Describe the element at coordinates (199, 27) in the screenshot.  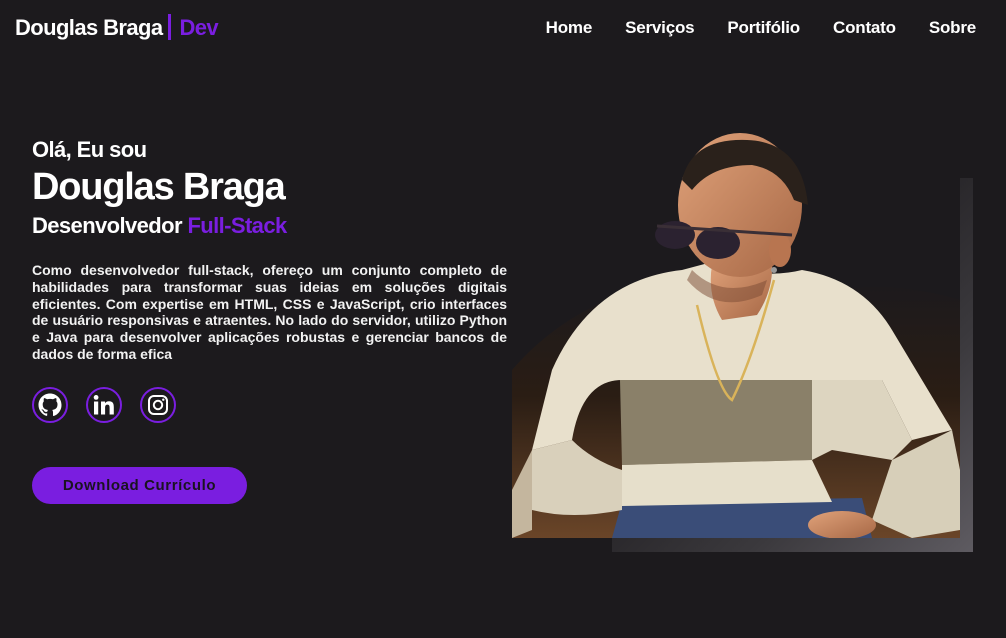
I see `logo-accent: Dev` at that location.